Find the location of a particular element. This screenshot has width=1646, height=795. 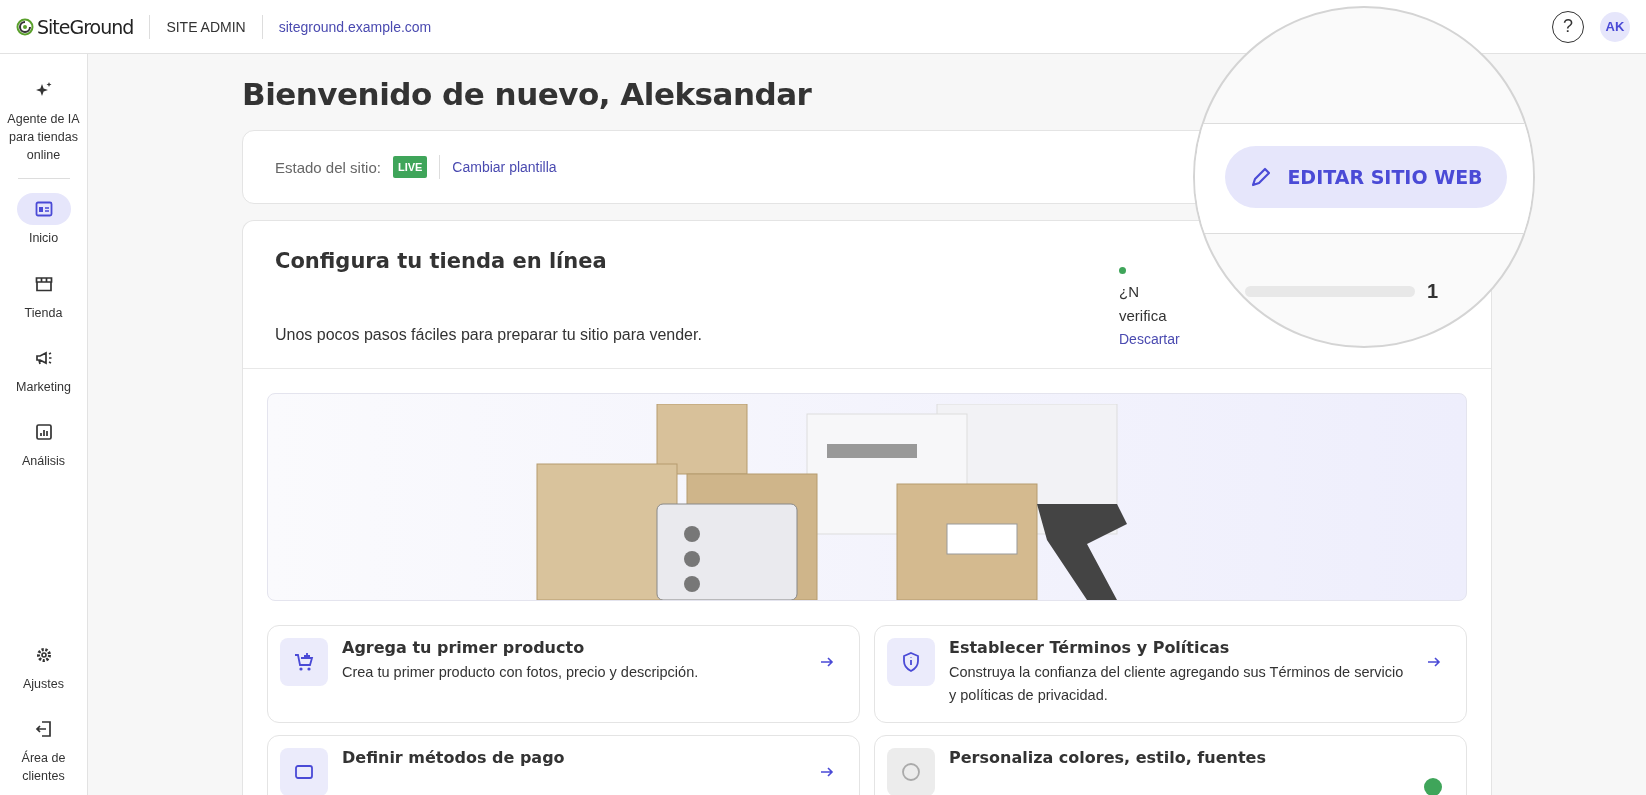

sidebar-item: Análisis is located at coordinates (43, 442).